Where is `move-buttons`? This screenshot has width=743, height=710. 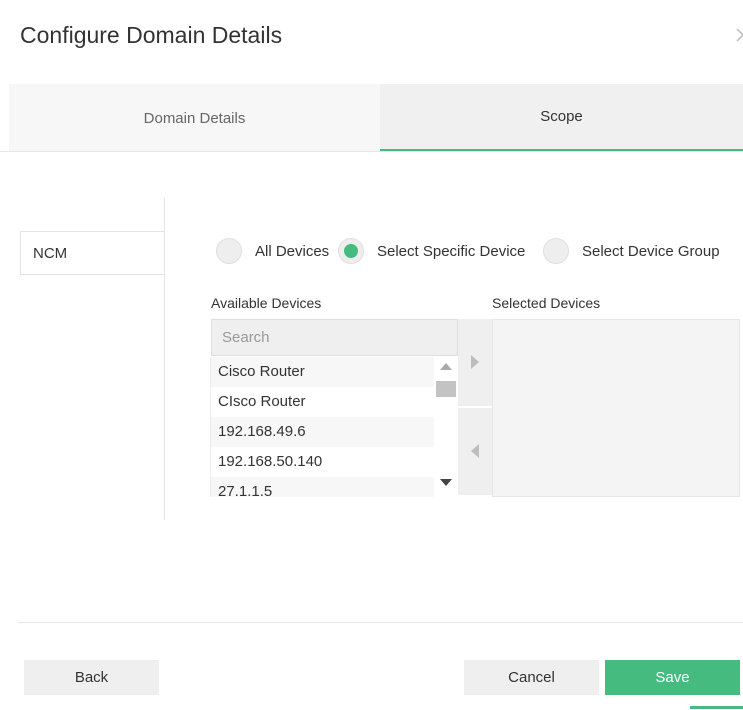
move-buttons is located at coordinates (475, 408).